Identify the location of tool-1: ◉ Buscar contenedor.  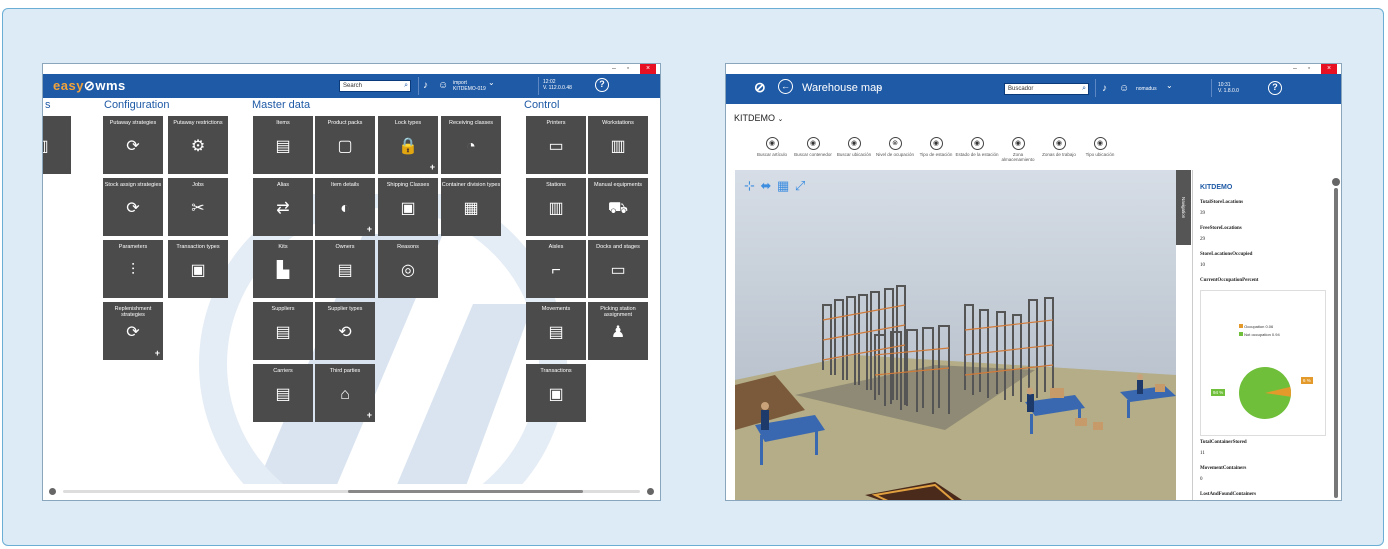
(813, 147).